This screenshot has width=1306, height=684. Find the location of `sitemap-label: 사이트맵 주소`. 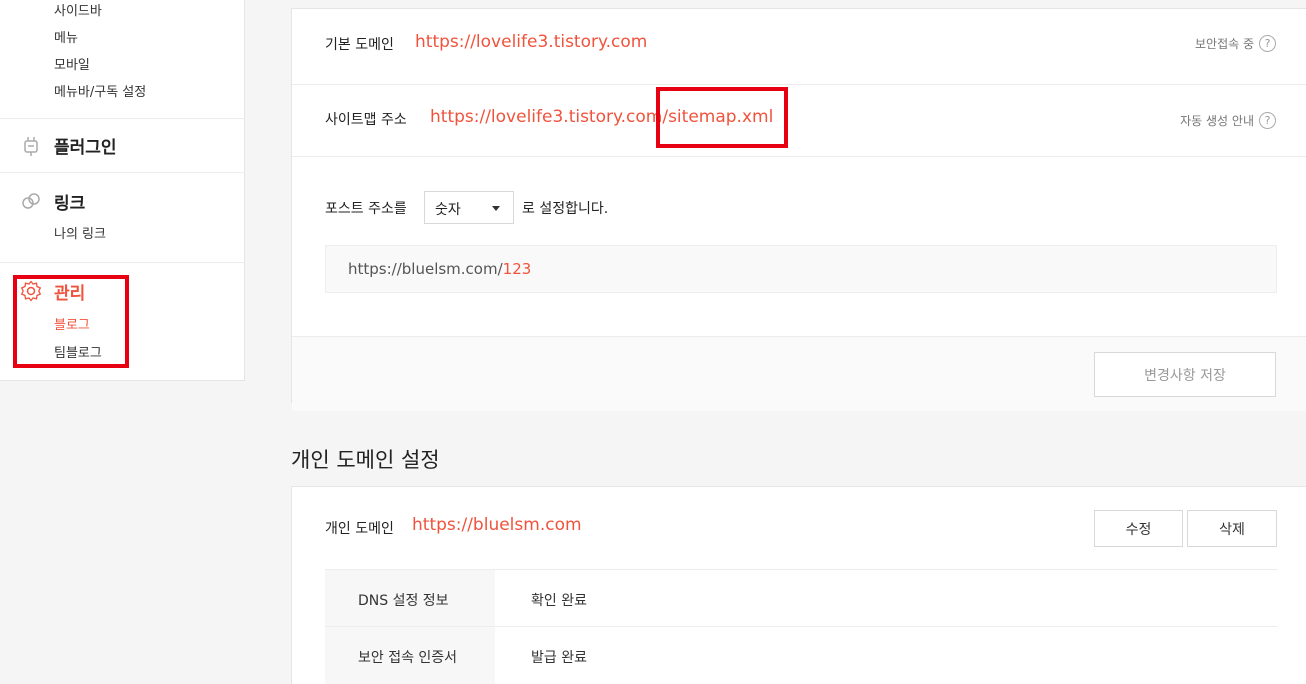

sitemap-label: 사이트맵 주소 is located at coordinates (366, 120).